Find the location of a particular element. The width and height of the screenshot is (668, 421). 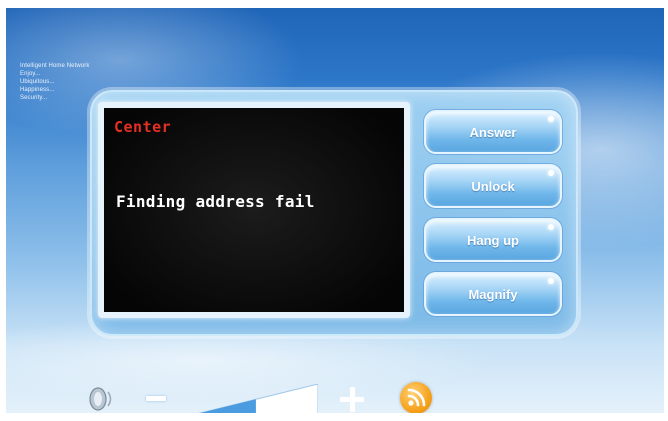

unlock-button-label: Unlock is located at coordinates (493, 186).